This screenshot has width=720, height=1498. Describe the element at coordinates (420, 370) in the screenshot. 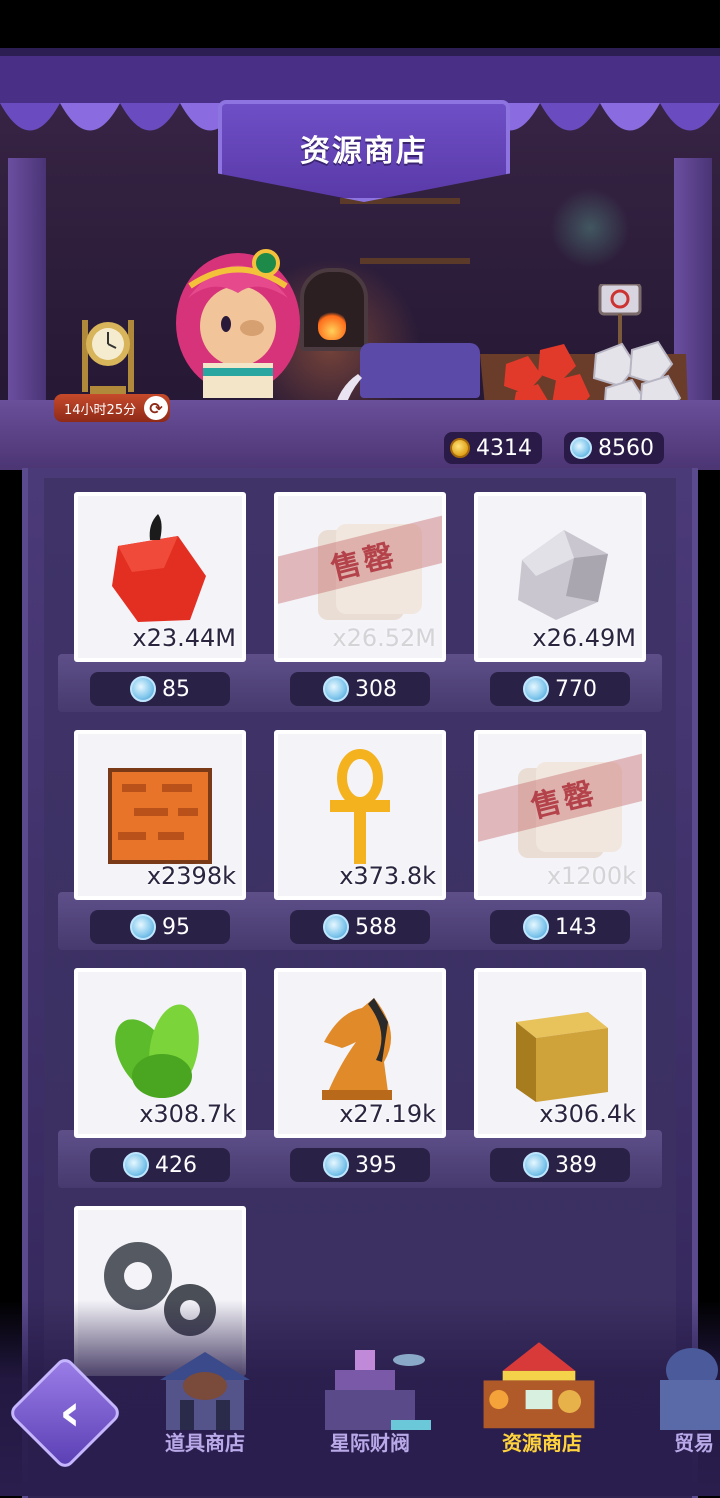

I see `side-table` at that location.